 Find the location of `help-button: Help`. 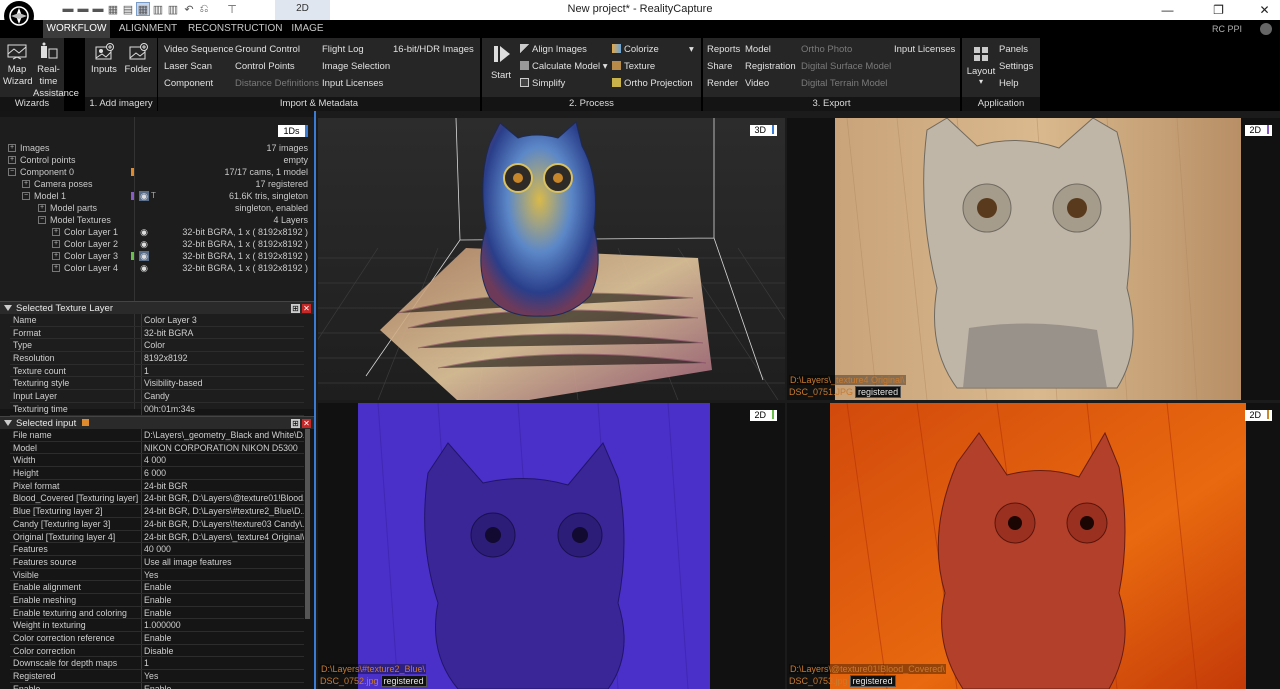

help-button: Help is located at coordinates (1009, 84).